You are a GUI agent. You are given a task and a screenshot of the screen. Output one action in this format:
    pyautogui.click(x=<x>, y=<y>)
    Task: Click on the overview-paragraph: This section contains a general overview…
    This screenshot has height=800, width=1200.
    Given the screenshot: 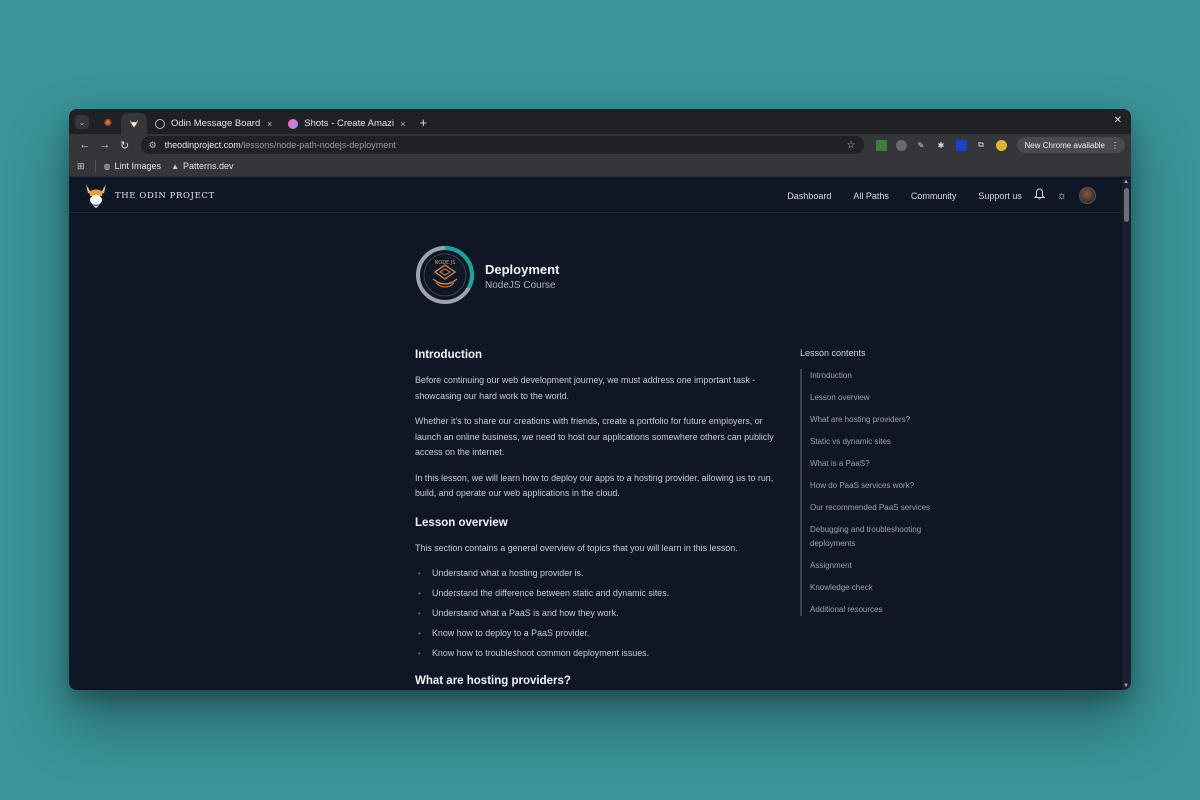 What is the action you would take?
    pyautogui.click(x=576, y=547)
    